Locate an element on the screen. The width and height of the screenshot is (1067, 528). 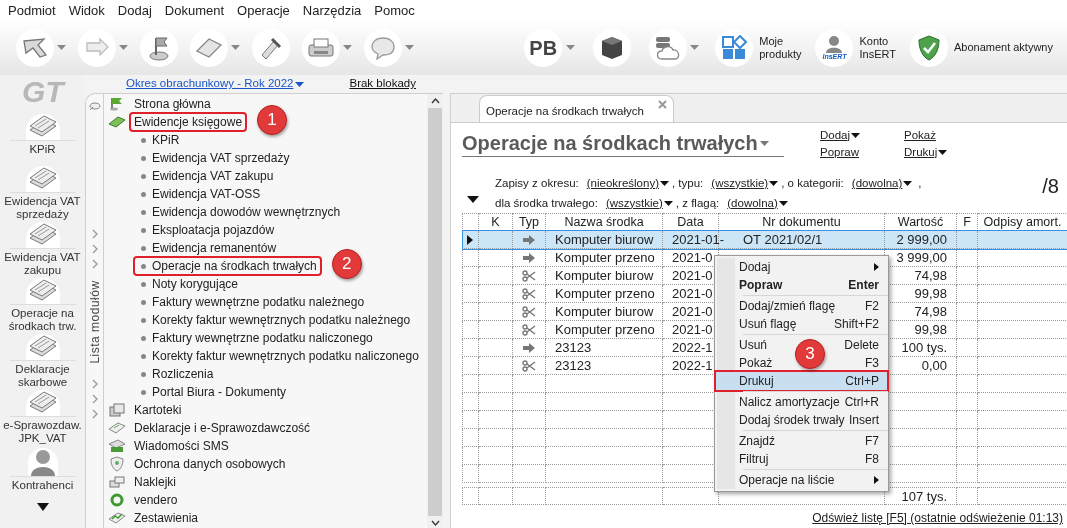
tree-item: Korekty faktur wewnętrznych podatku należnego is located at coordinates (274, 320).